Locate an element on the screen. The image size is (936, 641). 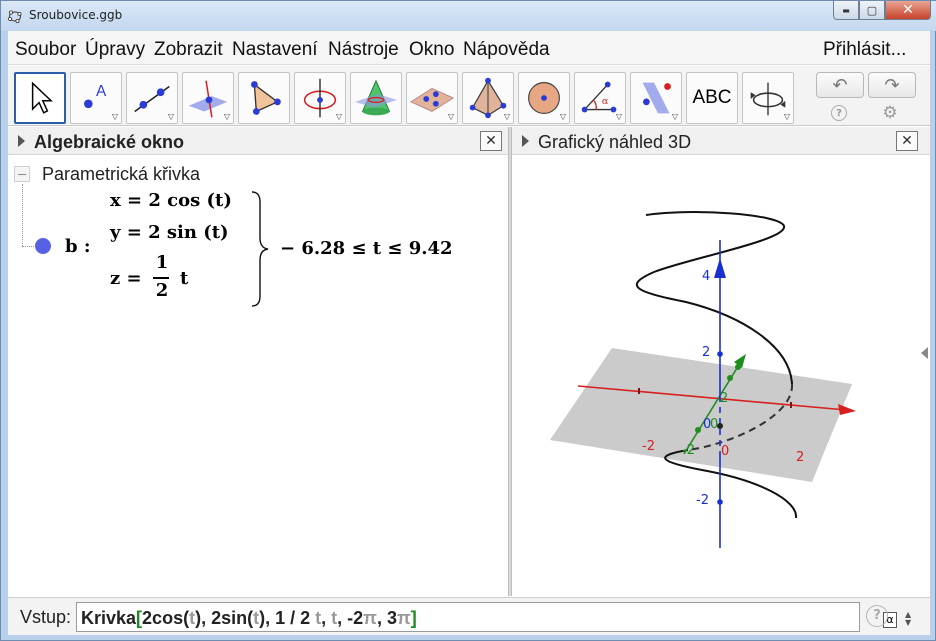
toolbar: A ▽ ▽ ▽ ▽ ▽ ▽ ▽ α ▽ ▽ ABC ▽ ↶ ↷ ? ⚙ is located at coordinates (469, 96).